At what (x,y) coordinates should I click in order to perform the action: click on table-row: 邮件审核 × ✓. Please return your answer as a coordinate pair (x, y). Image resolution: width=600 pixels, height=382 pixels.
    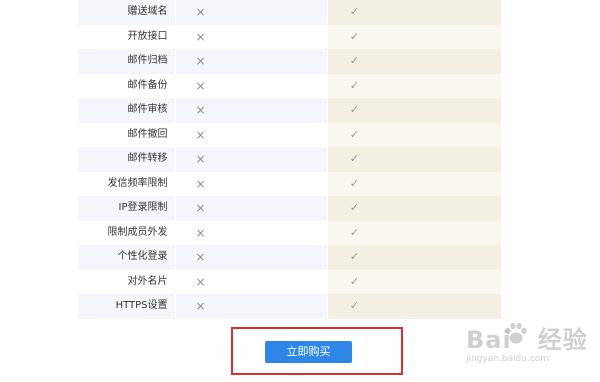
    Looking at the image, I should click on (289, 110).